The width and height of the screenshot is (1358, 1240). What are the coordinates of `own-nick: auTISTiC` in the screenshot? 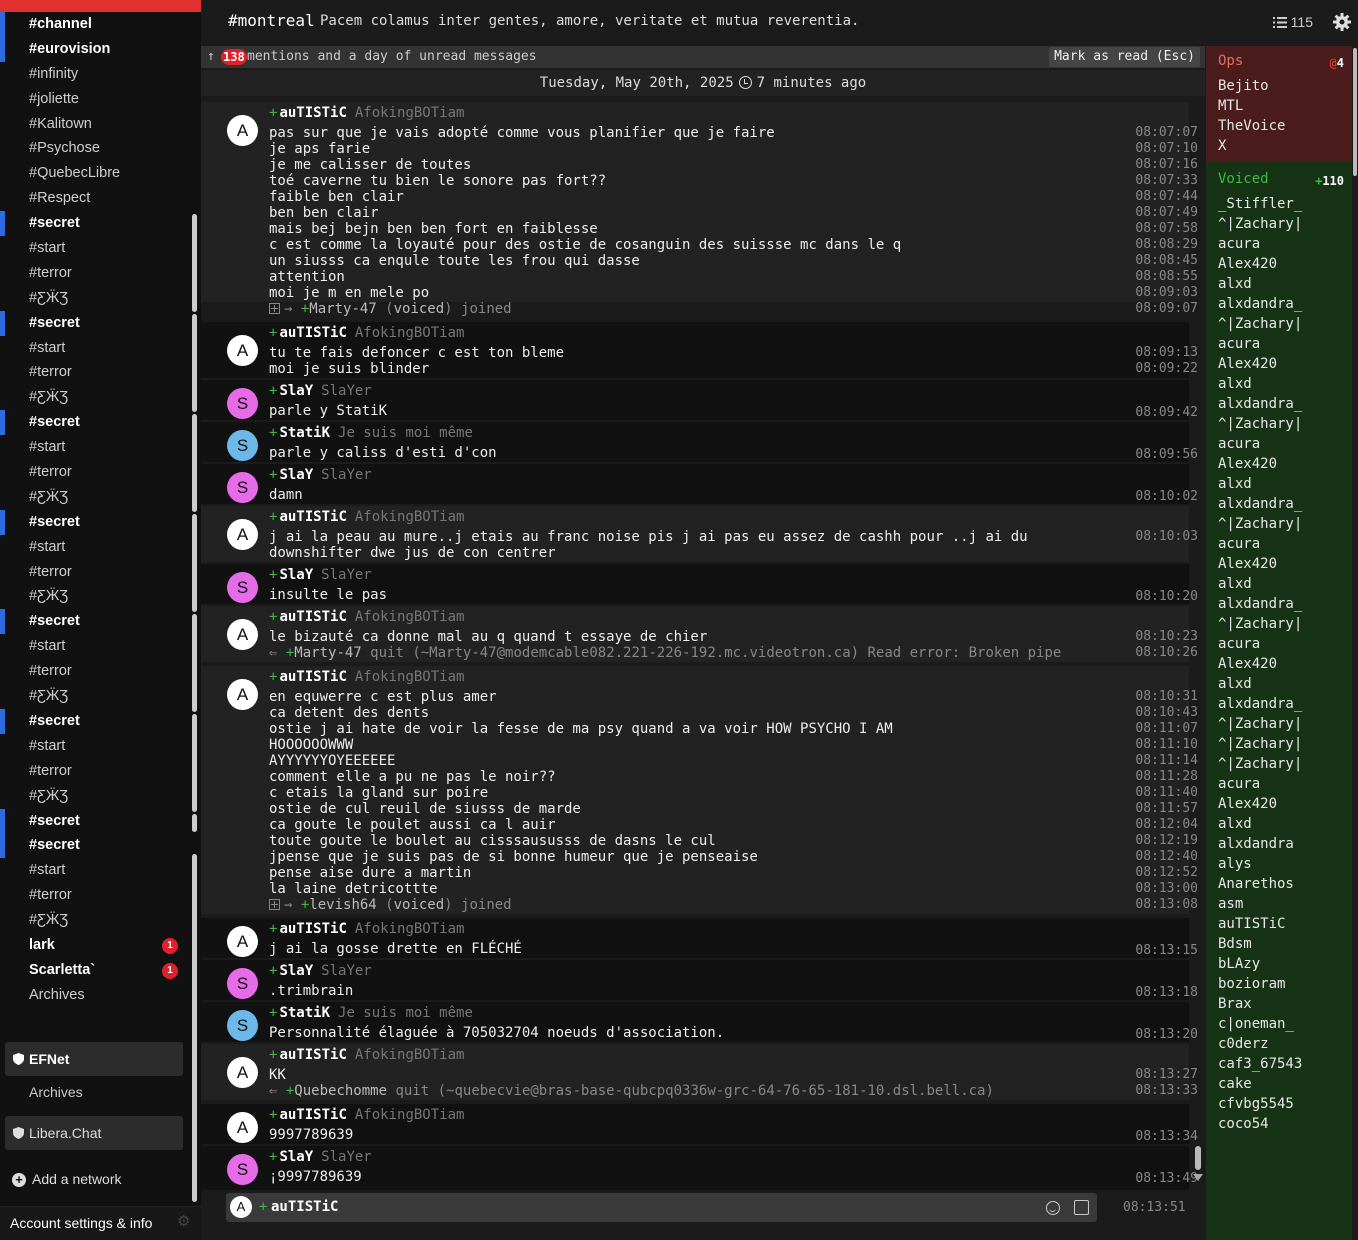 It's located at (304, 1207).